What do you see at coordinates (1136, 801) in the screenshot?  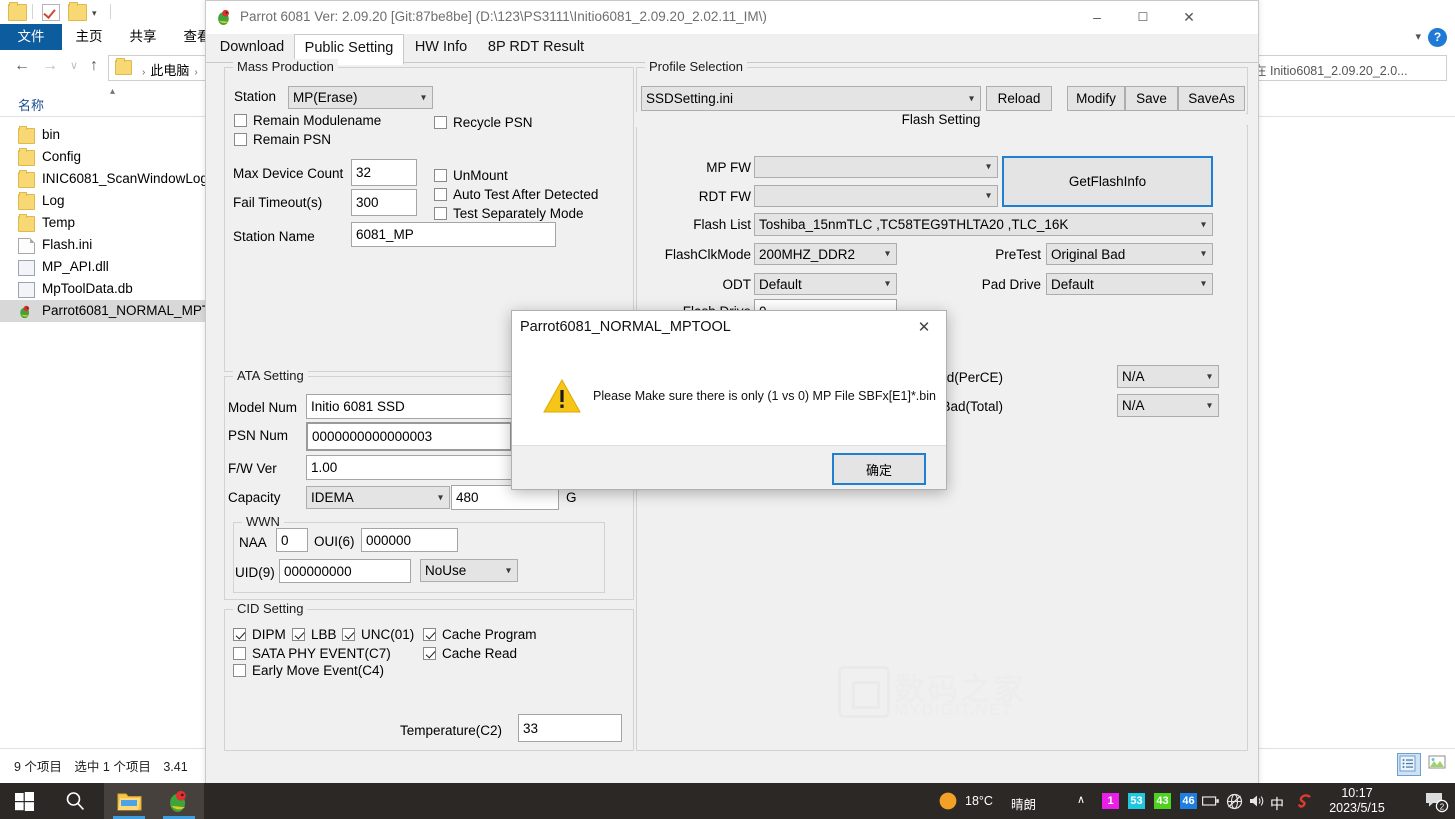 I see `tray-badge: 53` at bounding box center [1136, 801].